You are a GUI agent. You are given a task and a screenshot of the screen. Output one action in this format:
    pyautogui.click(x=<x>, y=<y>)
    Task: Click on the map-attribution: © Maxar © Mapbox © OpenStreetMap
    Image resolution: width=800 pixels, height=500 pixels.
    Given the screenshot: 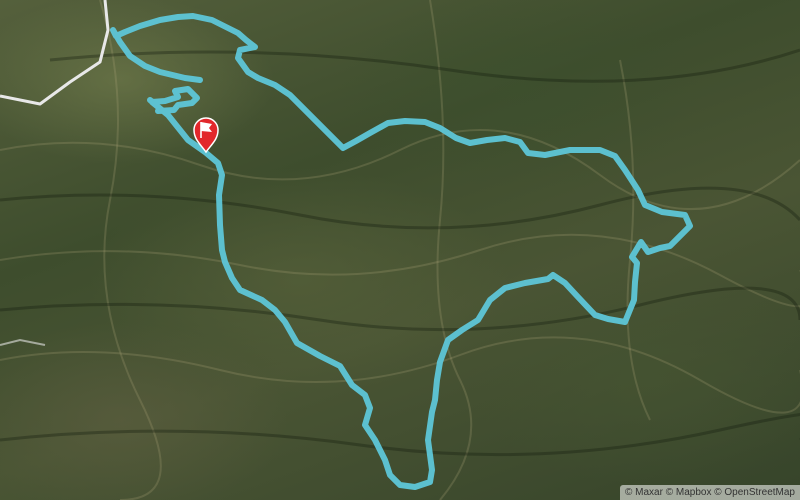 What is the action you would take?
    pyautogui.click(x=710, y=492)
    